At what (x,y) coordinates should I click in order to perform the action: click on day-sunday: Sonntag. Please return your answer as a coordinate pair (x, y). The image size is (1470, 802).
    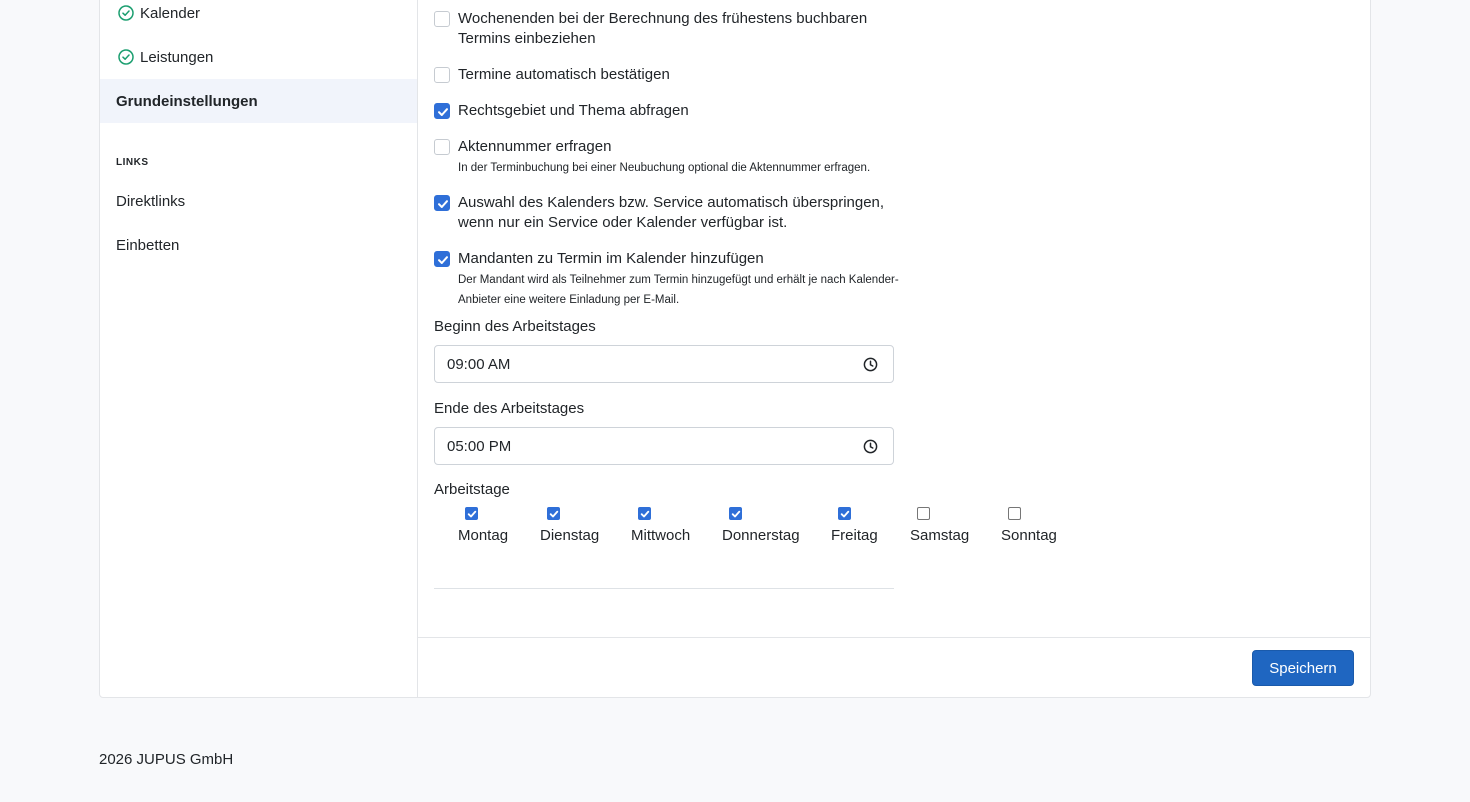
    Looking at the image, I should click on (1029, 525).